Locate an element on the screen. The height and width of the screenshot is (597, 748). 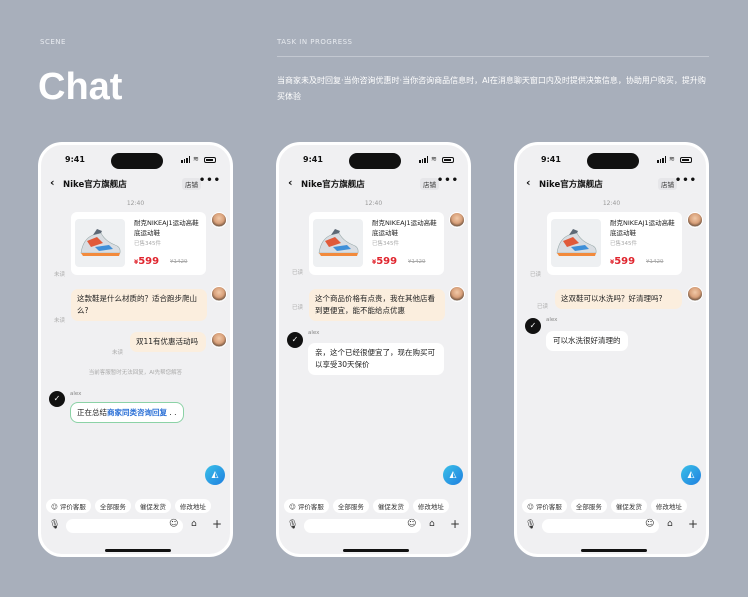
input-bar: 🎙 ☺ ⌂ + is located at coordinates (611, 525).